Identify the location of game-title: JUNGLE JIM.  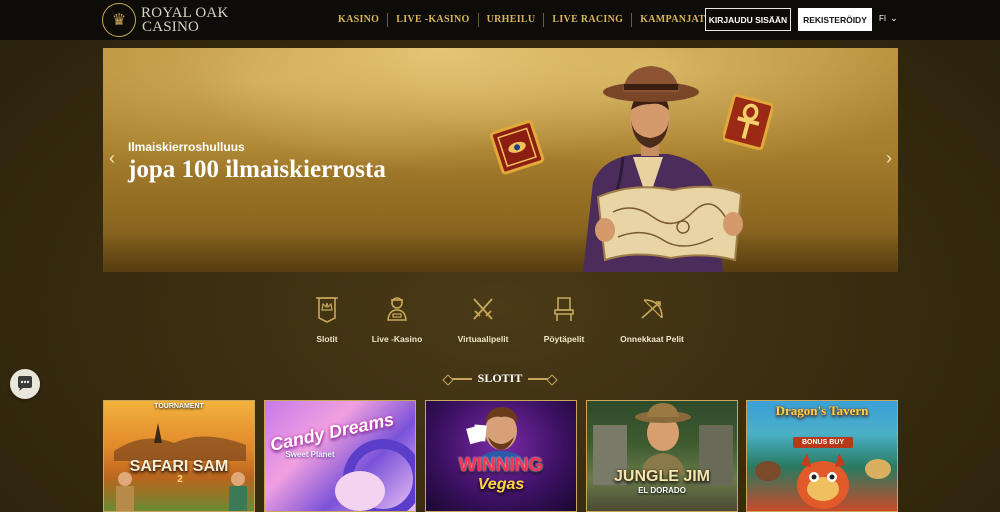
(661, 476).